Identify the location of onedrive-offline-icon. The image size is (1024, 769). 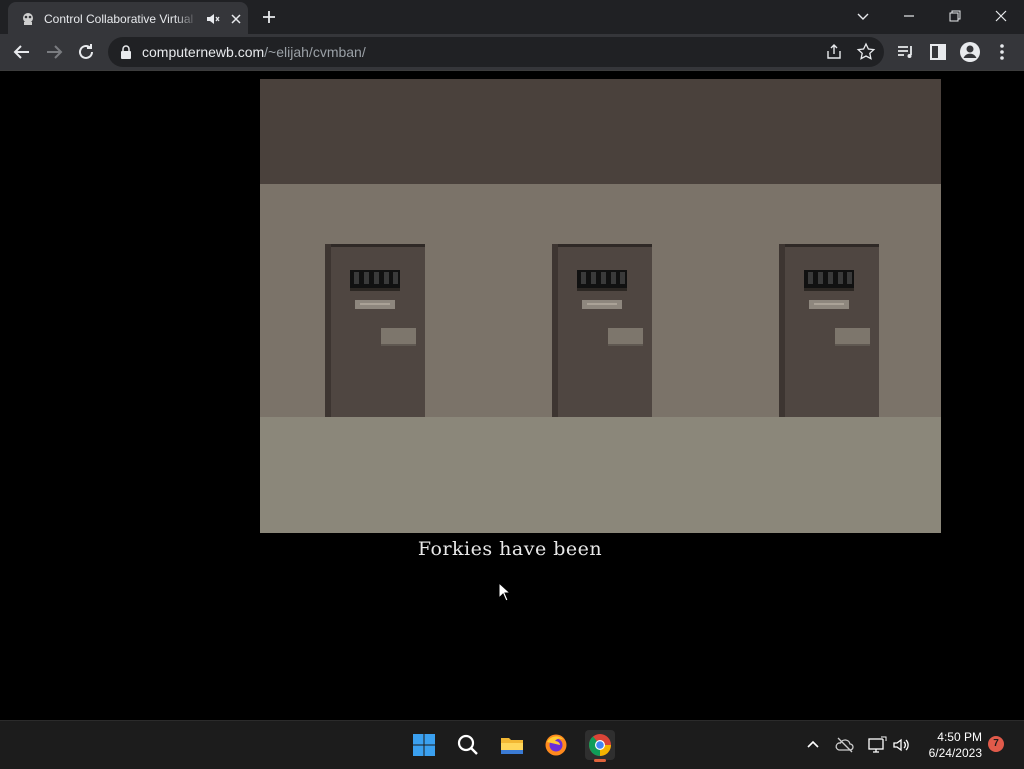
(845, 745).